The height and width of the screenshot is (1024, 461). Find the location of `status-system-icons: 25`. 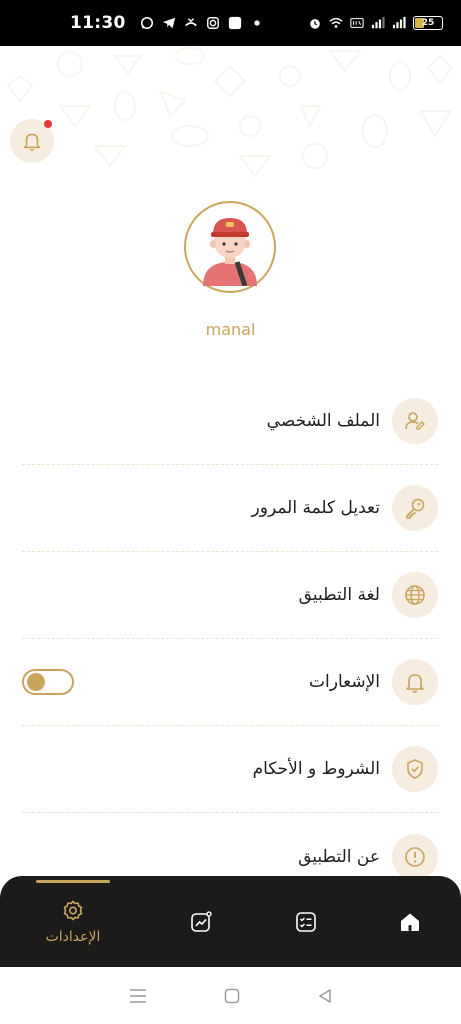

status-system-icons: 25 is located at coordinates (375, 23).